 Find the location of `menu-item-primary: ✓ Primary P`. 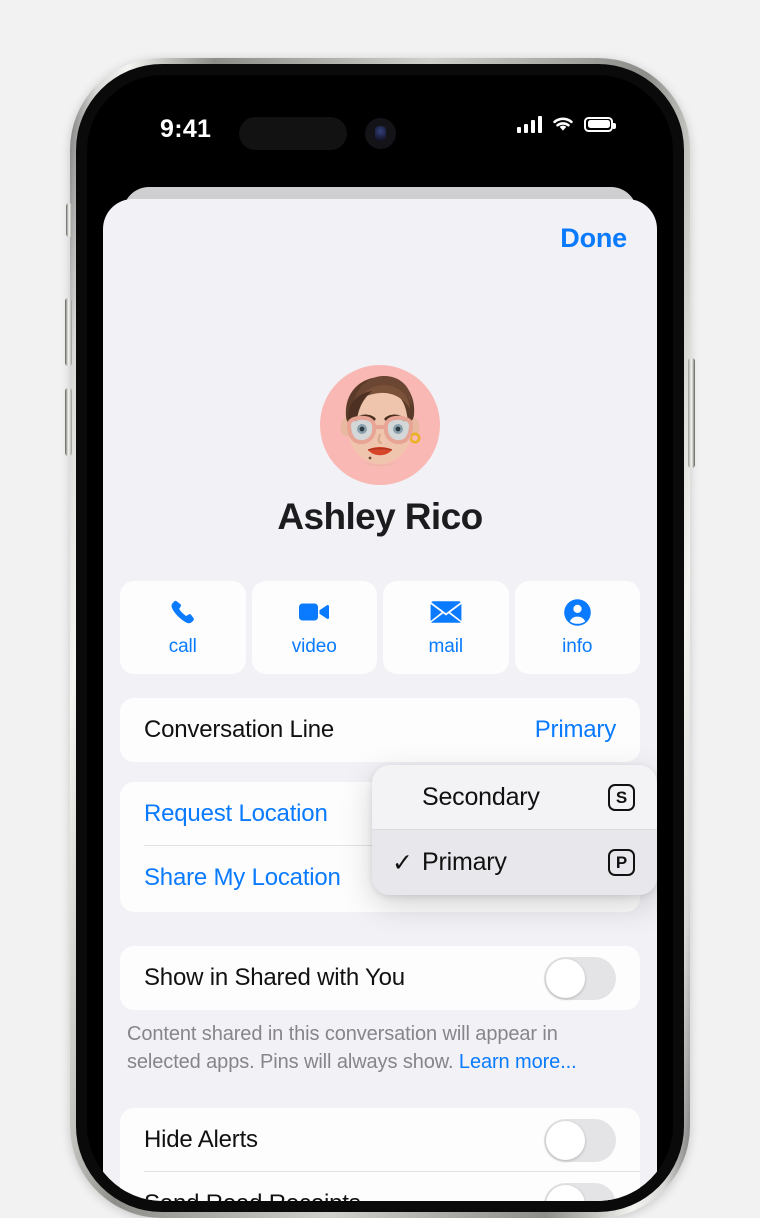

menu-item-primary: ✓ Primary P is located at coordinates (514, 862).